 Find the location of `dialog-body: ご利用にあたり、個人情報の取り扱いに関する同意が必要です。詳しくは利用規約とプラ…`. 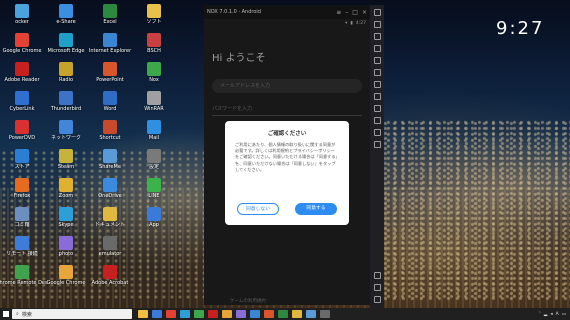

dialog-body: ご利用にあたり、個人情報の取り扱いに関する同意が必要です。詳しくは利用規約とプラ… is located at coordinates (286, 157).